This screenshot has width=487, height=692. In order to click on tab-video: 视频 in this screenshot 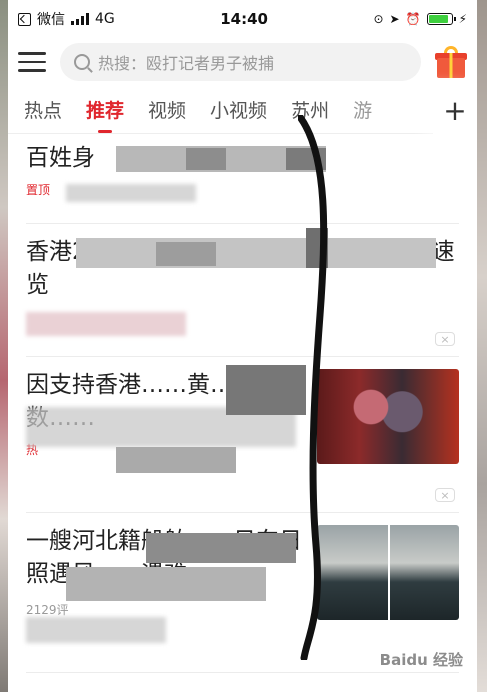, I will do `click(167, 109)`.